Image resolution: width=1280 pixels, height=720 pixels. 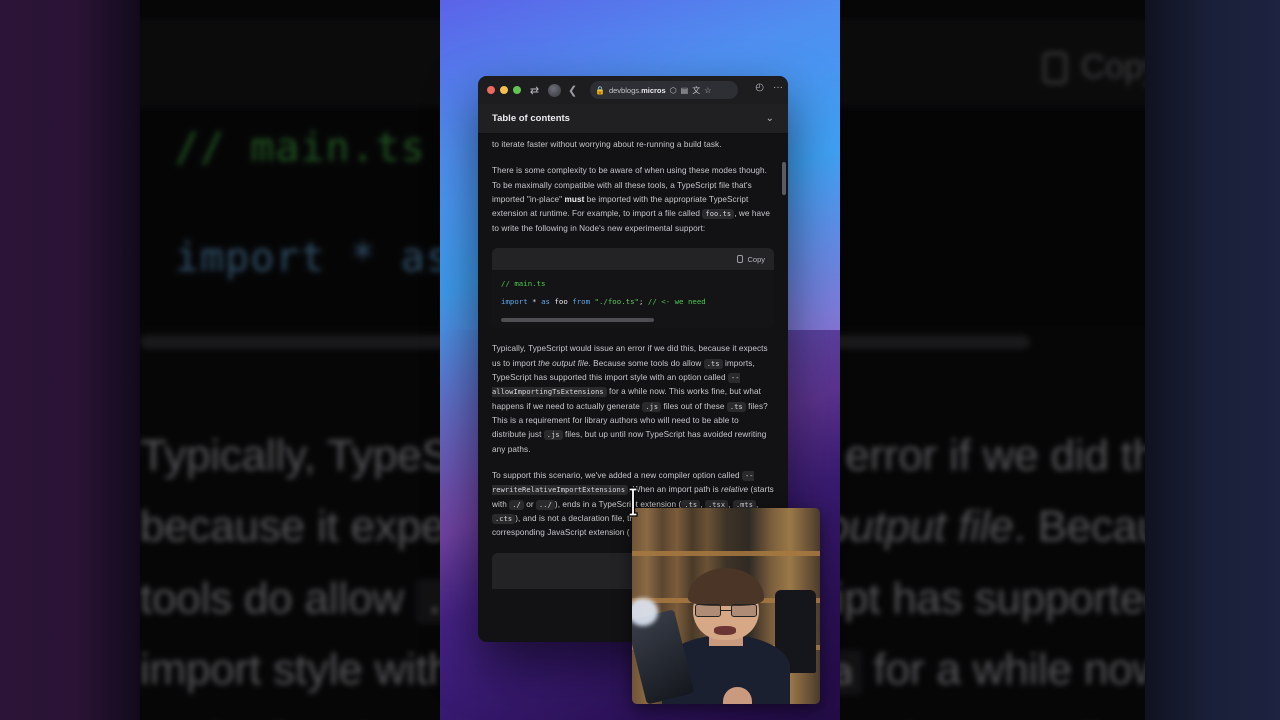 I want to click on p2-b: . Because some tools do allow, so click(x=646, y=363).